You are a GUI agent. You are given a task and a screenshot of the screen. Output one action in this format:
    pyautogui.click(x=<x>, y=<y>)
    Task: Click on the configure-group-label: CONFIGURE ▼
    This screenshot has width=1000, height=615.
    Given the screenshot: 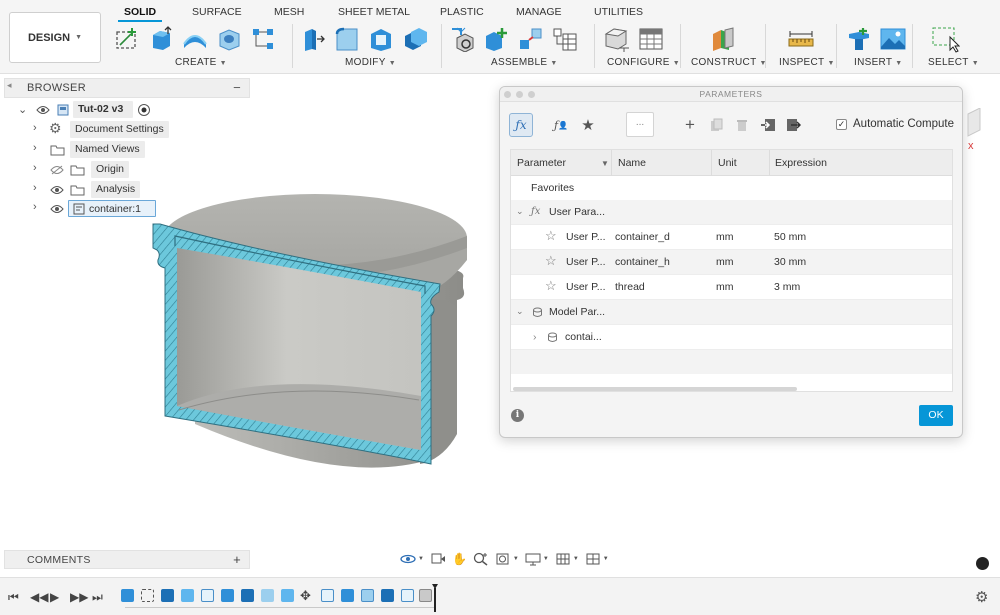 What is the action you would take?
    pyautogui.click(x=643, y=62)
    